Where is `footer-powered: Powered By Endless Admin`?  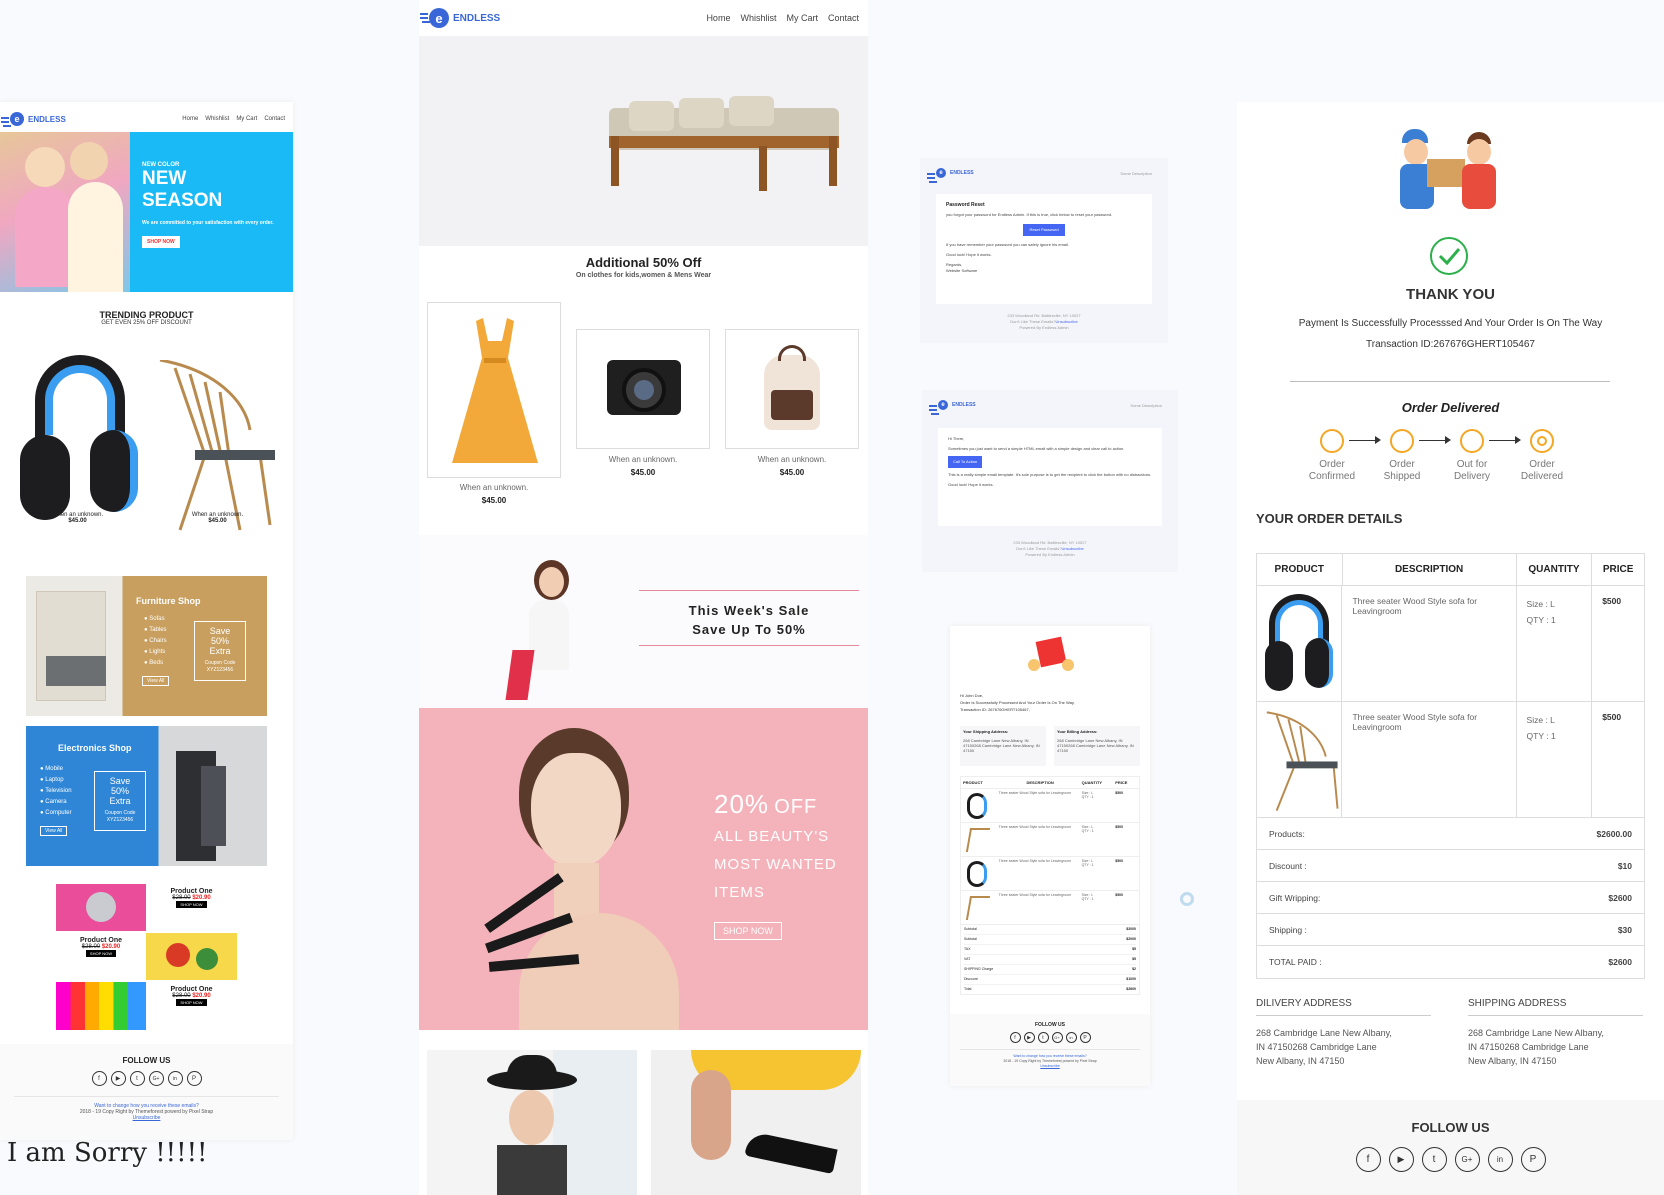
footer-powered: Powered By Endless Admin is located at coordinates (1044, 327).